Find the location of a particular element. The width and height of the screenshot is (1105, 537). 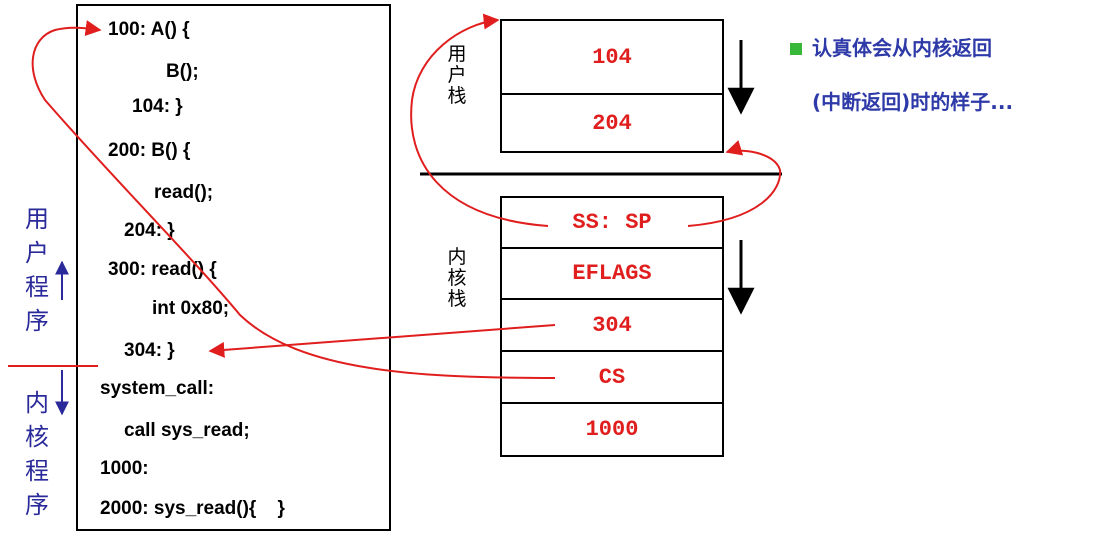

return-304-arrow is located at coordinates (382, 341).